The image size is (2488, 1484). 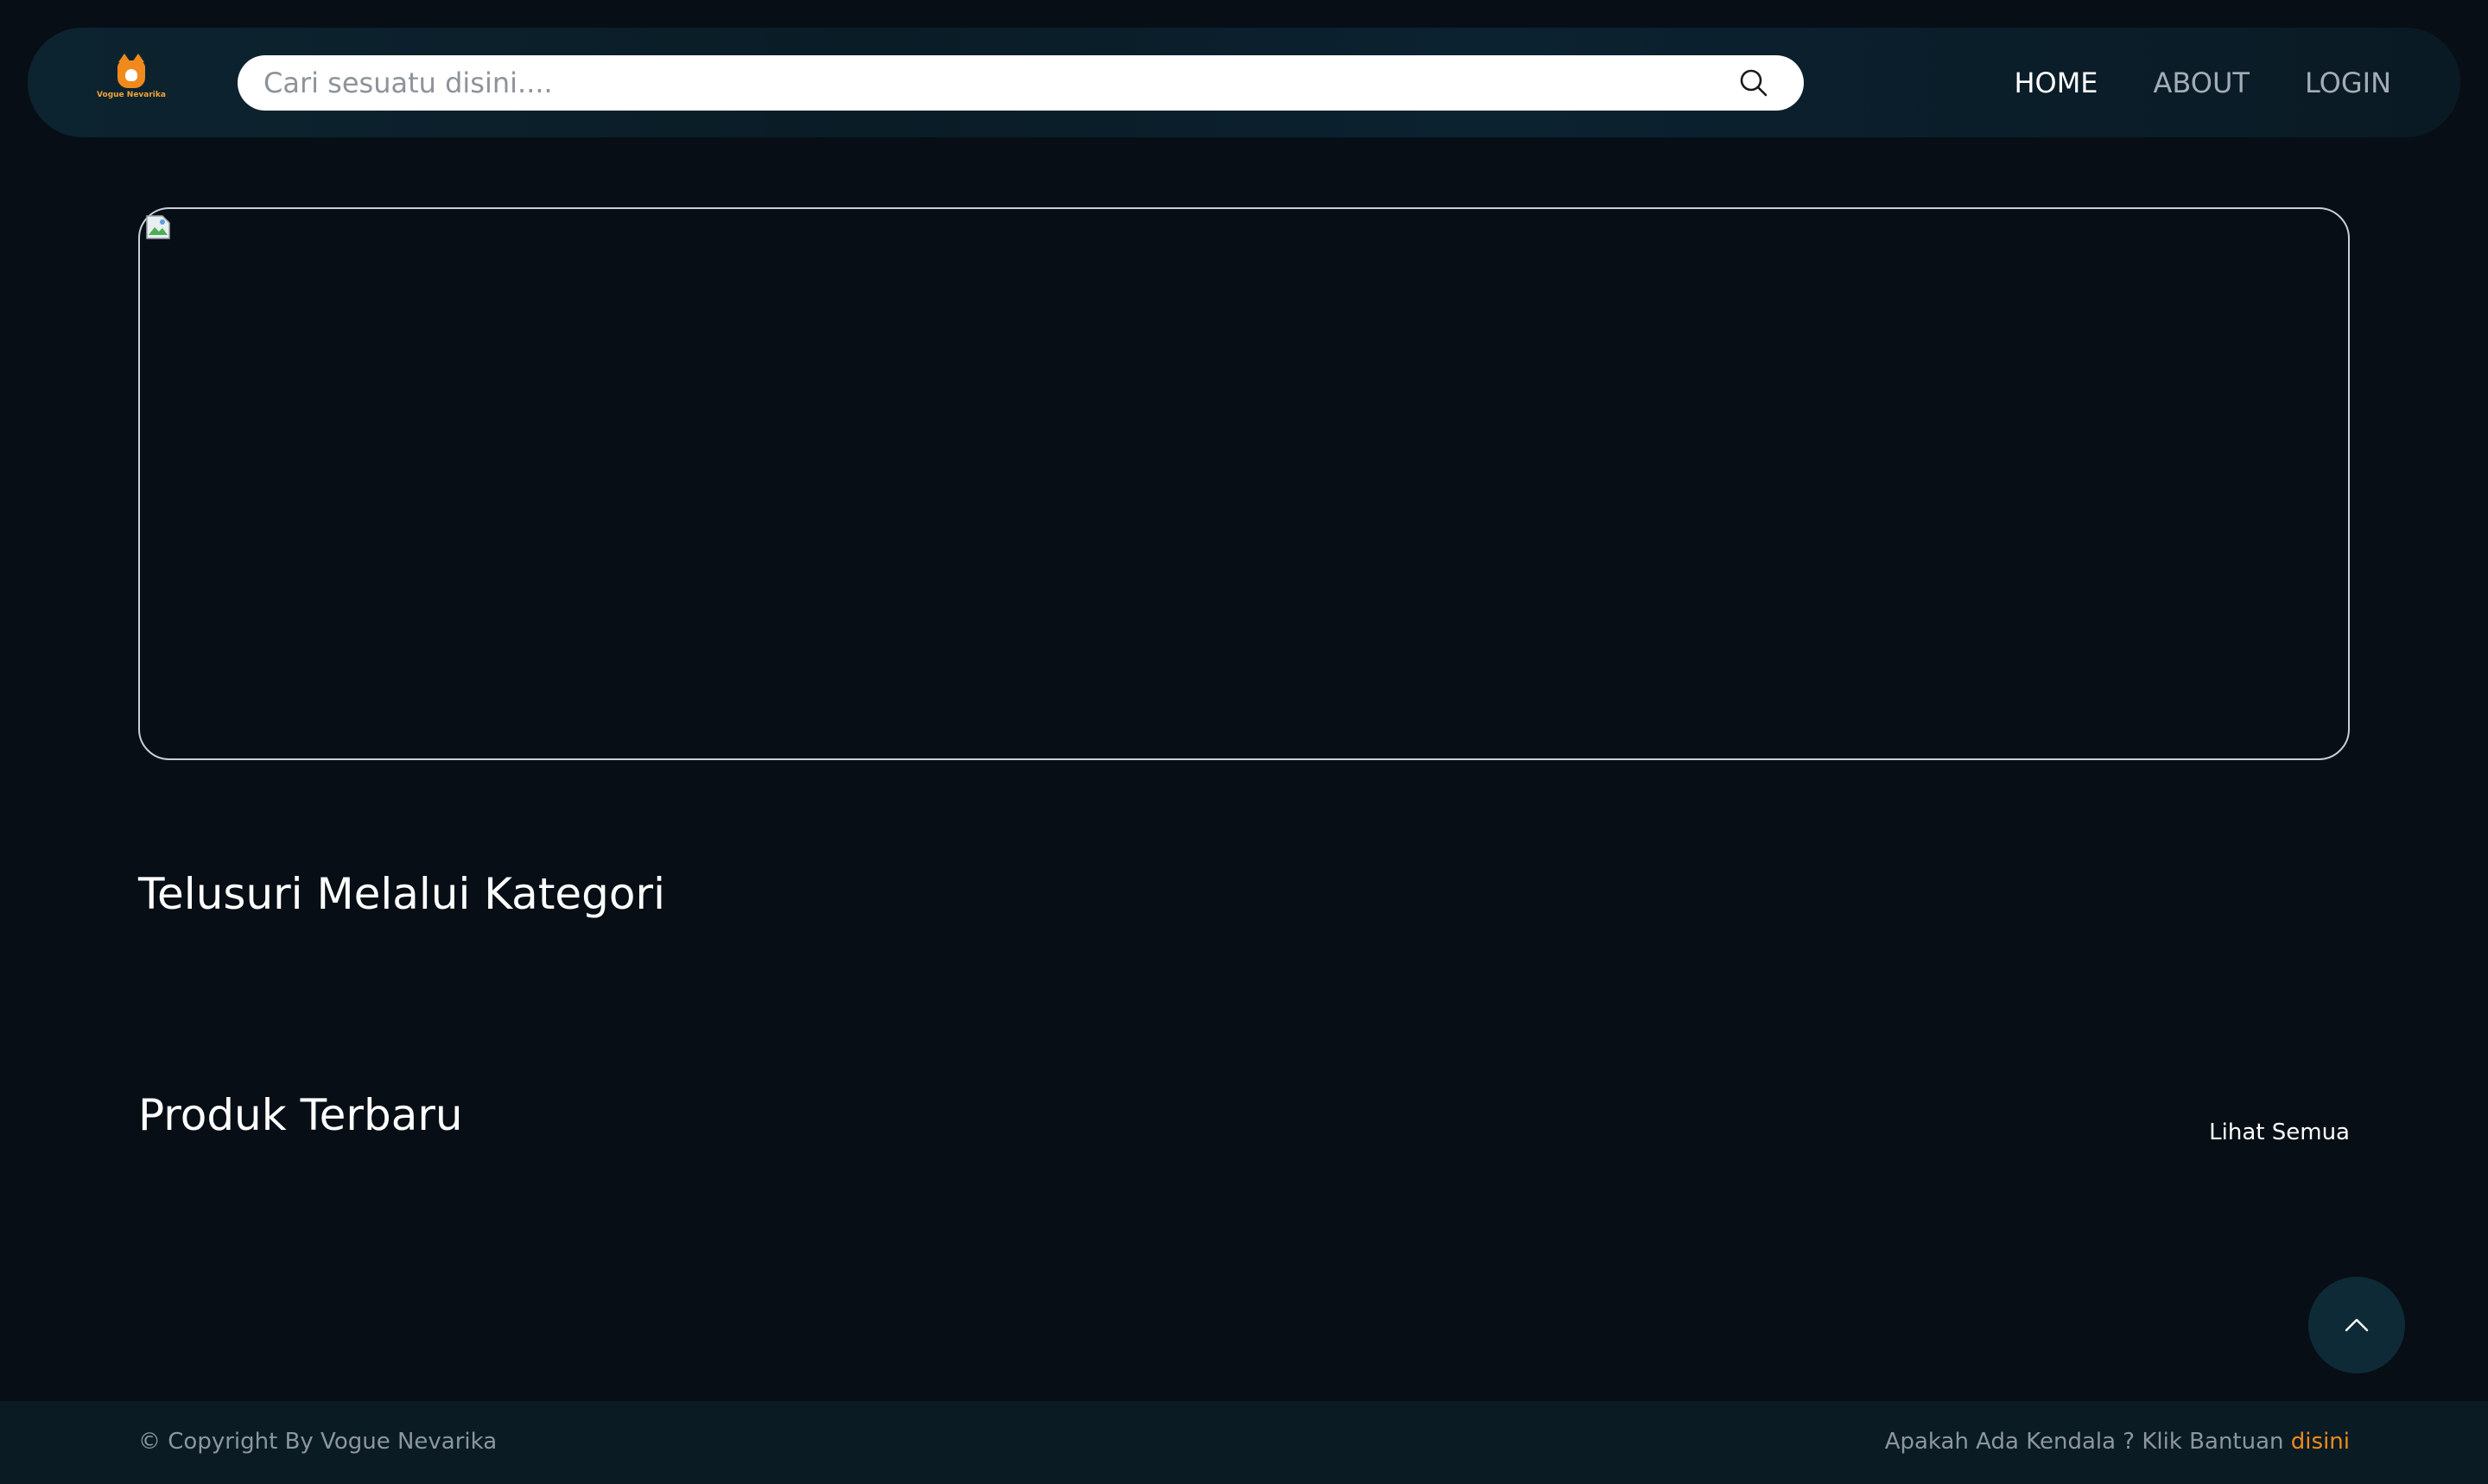 I want to click on search-icon, so click(x=1754, y=83).